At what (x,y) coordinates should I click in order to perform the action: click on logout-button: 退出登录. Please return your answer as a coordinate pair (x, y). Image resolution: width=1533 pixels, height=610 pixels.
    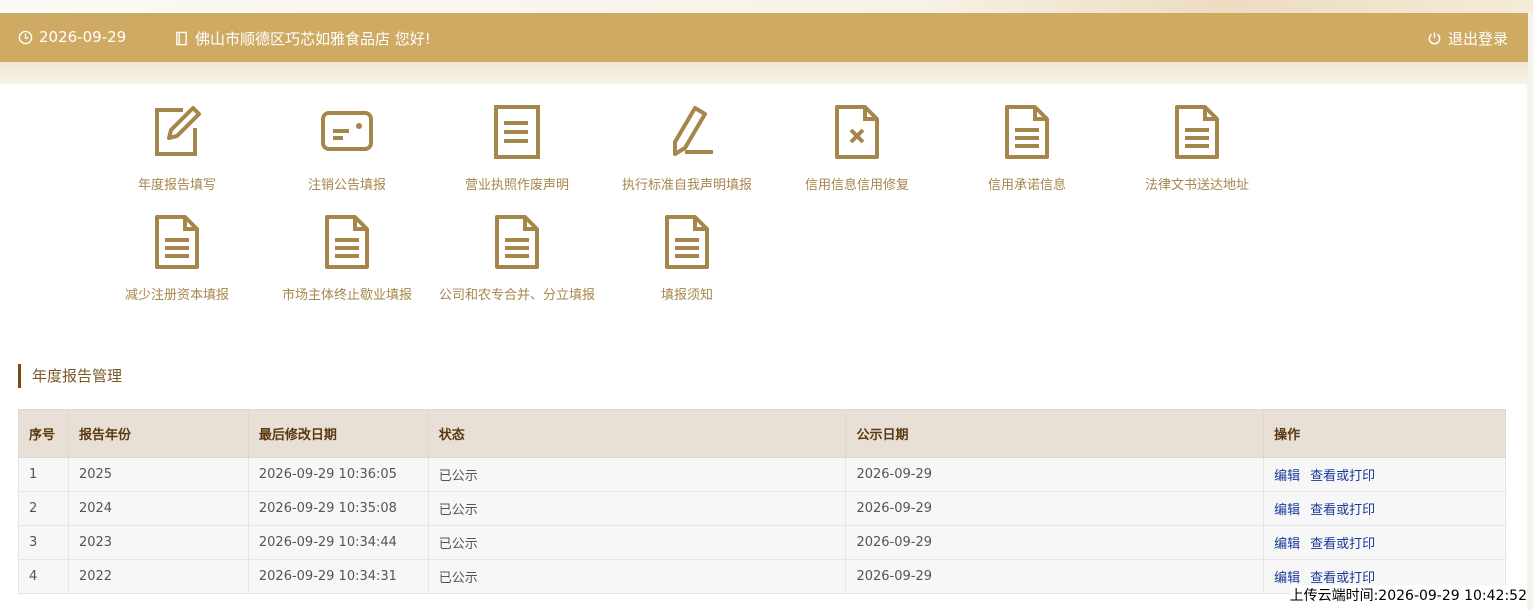
    Looking at the image, I should click on (1467, 38).